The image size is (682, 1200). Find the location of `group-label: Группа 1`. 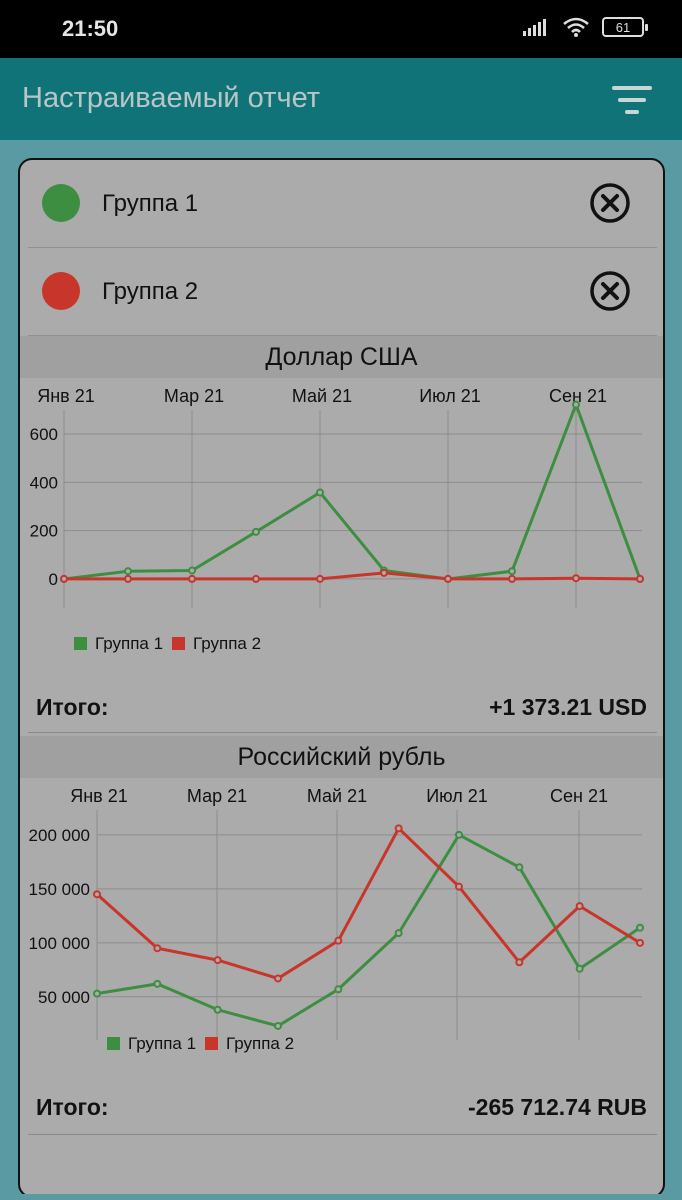

group-label: Группа 1 is located at coordinates (150, 203).